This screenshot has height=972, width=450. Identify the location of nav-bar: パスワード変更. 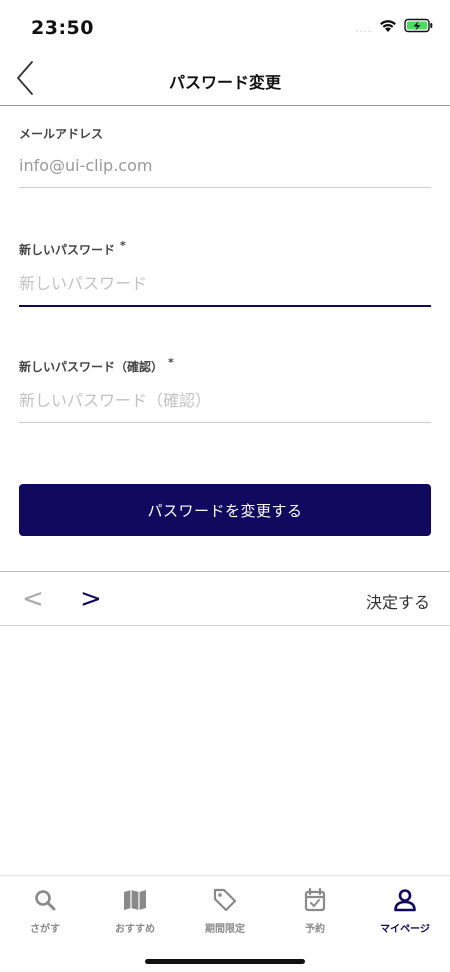
(225, 80).